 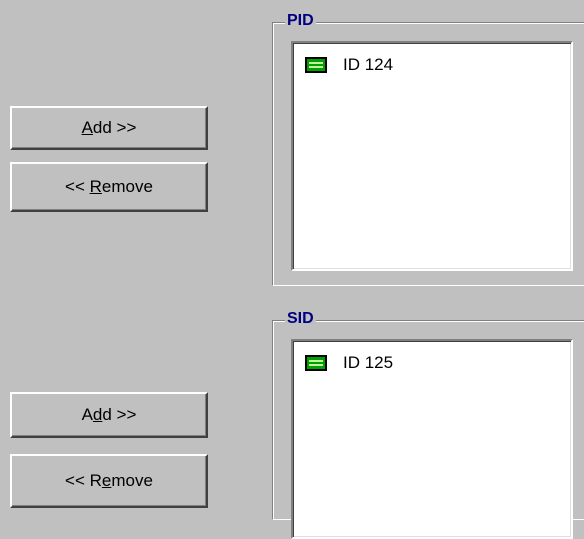 What do you see at coordinates (368, 362) in the screenshot?
I see `sid-list-item-label: ID 125` at bounding box center [368, 362].